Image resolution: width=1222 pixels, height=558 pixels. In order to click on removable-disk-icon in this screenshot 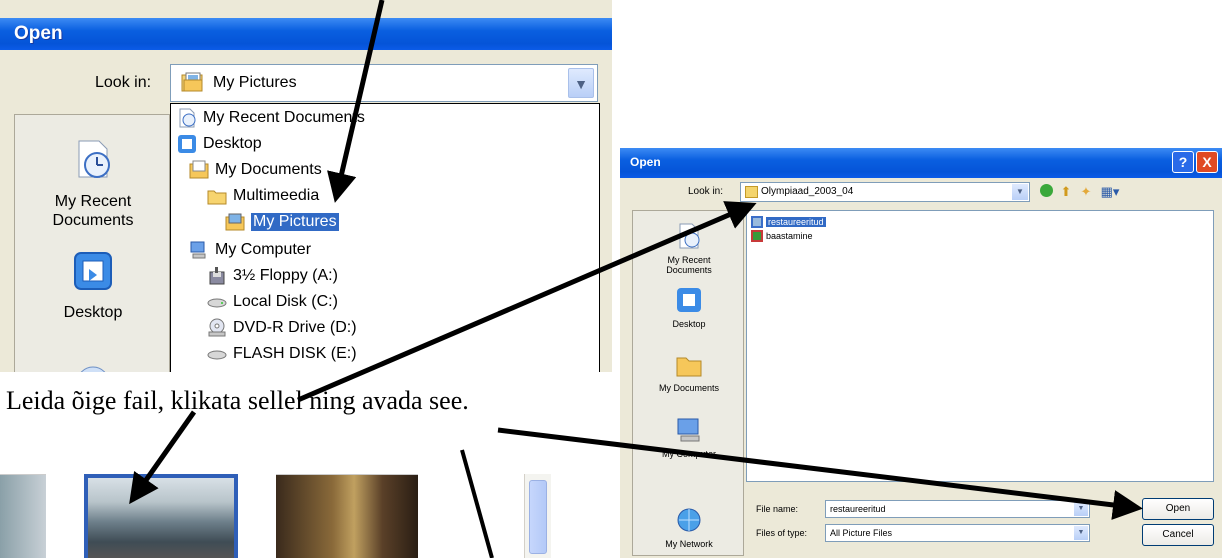, I will do `click(217, 355)`.